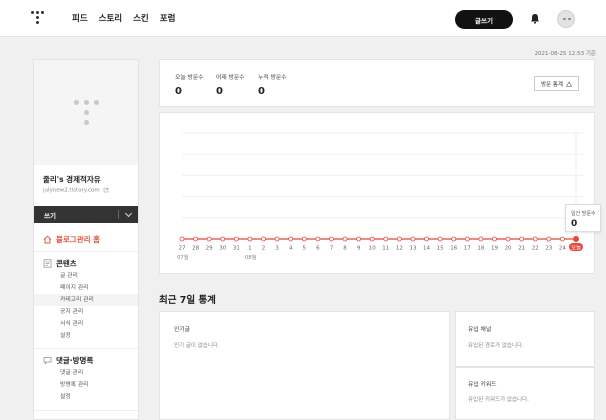  I want to click on channel-title: 유입 채널, so click(480, 330).